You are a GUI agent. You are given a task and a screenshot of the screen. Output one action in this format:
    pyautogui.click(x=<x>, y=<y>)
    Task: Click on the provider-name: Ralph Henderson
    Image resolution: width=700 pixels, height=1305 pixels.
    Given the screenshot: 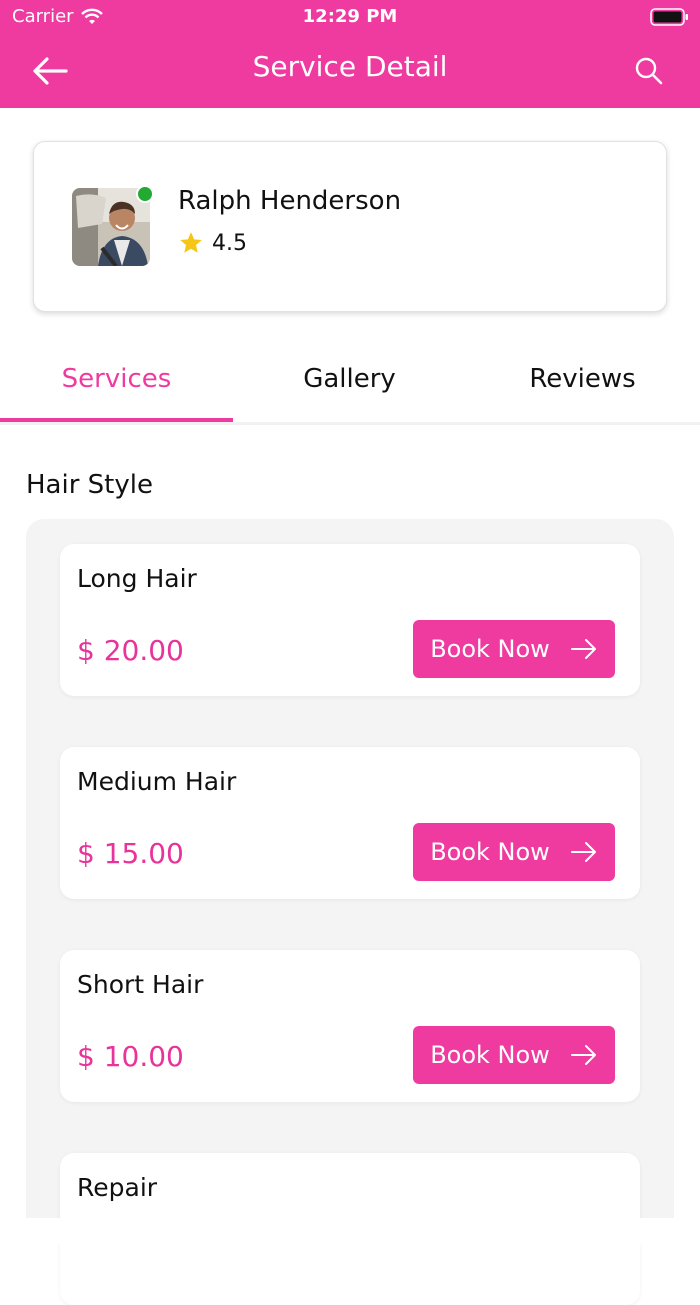 What is the action you would take?
    pyautogui.click(x=290, y=201)
    